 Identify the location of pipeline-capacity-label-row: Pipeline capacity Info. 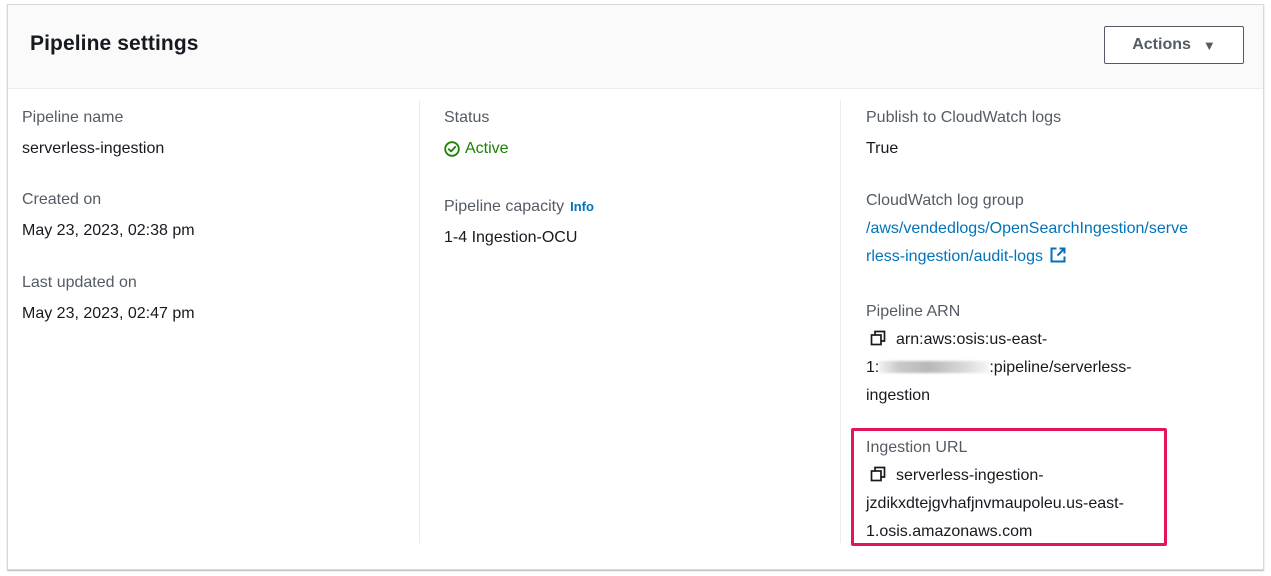
(519, 207).